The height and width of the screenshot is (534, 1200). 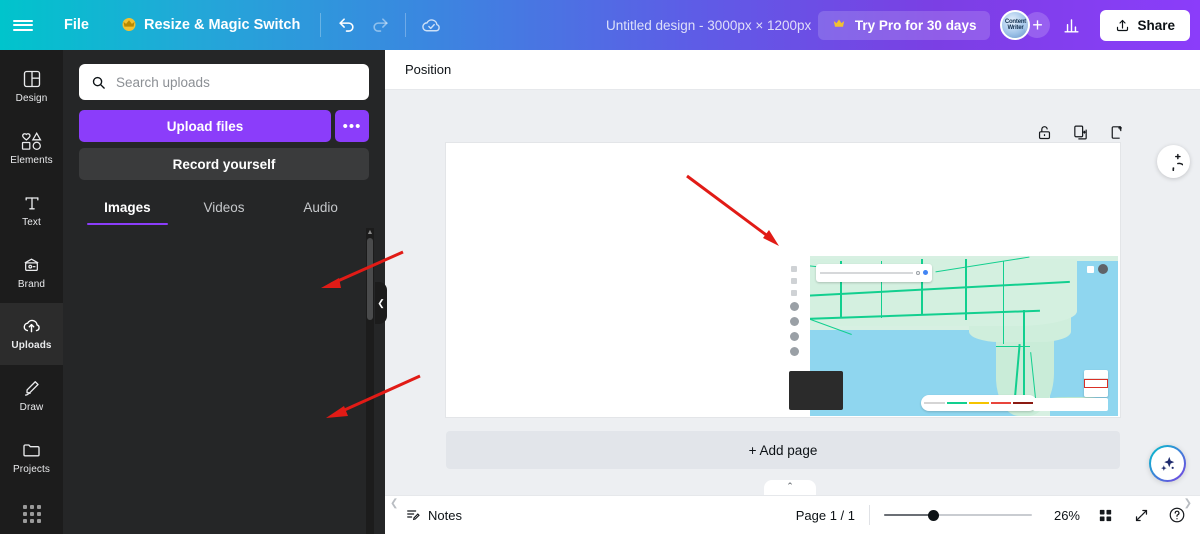 I want to click on notes-button: Notes, so click(x=433, y=515).